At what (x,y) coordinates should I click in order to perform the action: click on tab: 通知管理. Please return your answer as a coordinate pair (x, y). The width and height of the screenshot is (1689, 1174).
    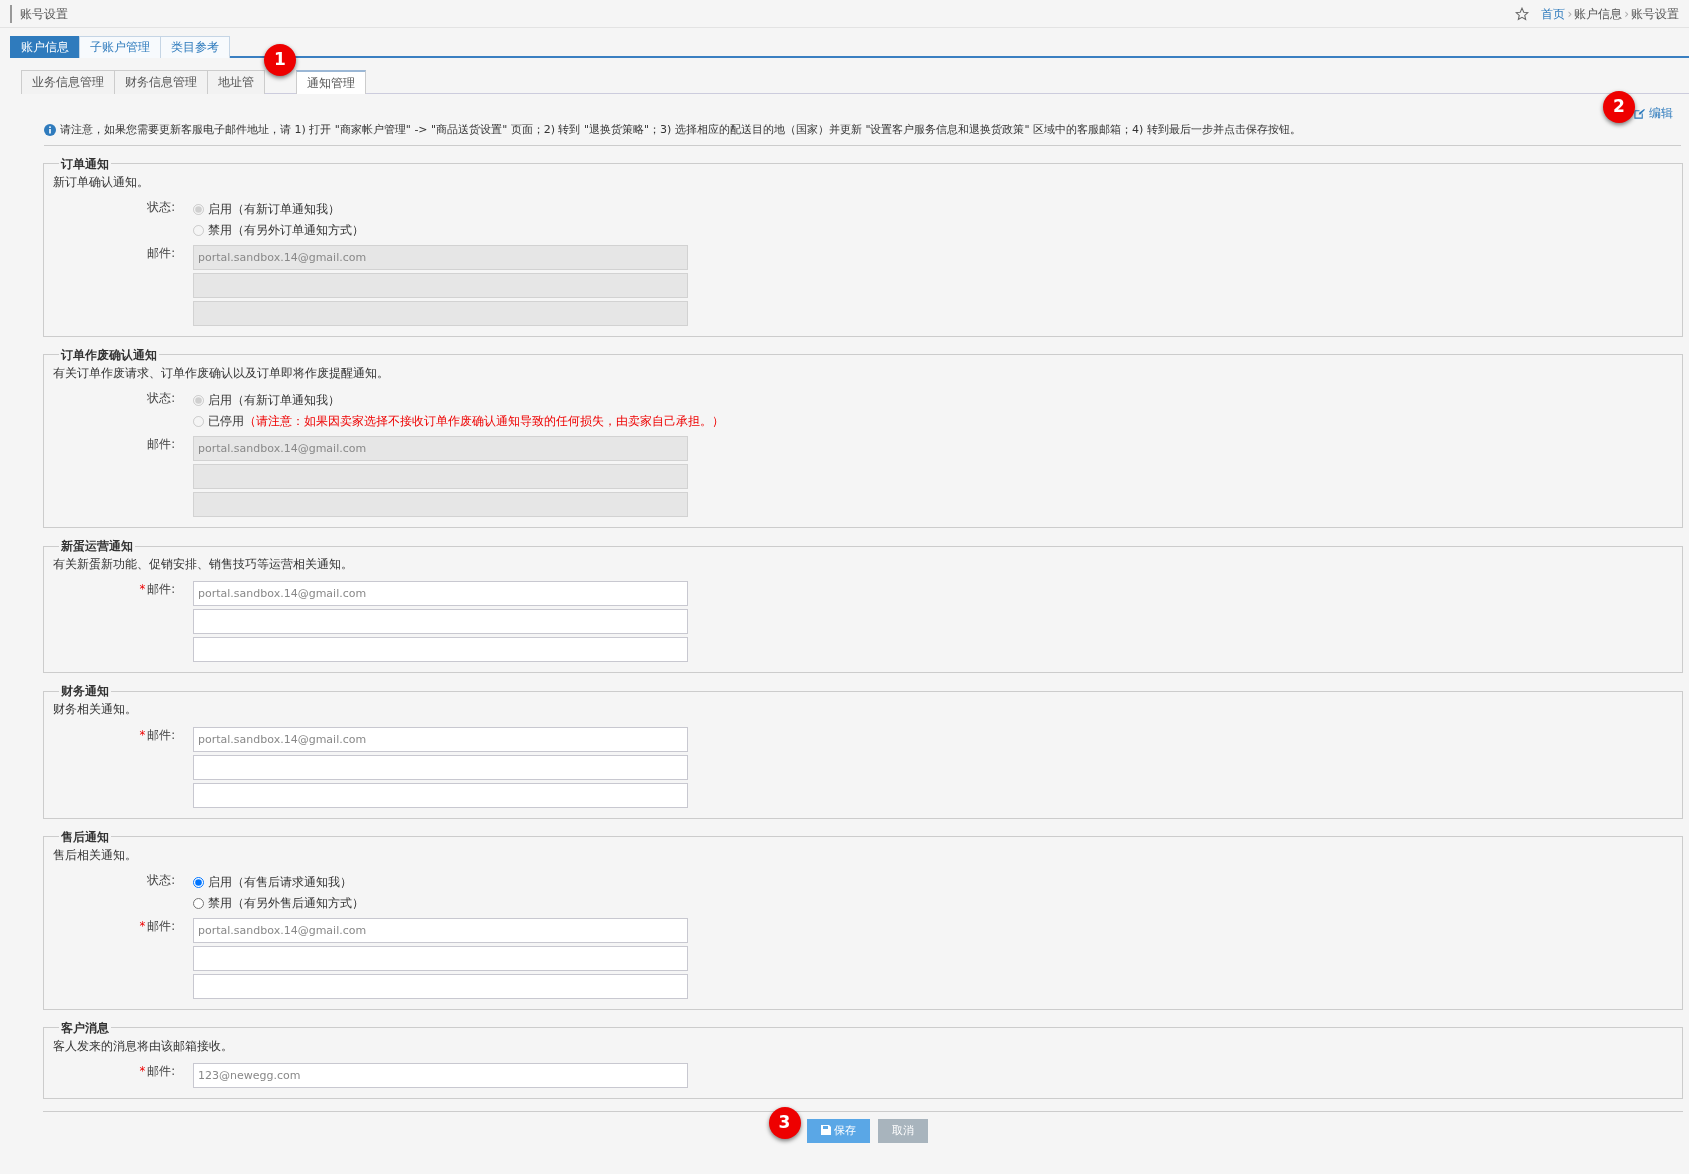
    Looking at the image, I should click on (331, 82).